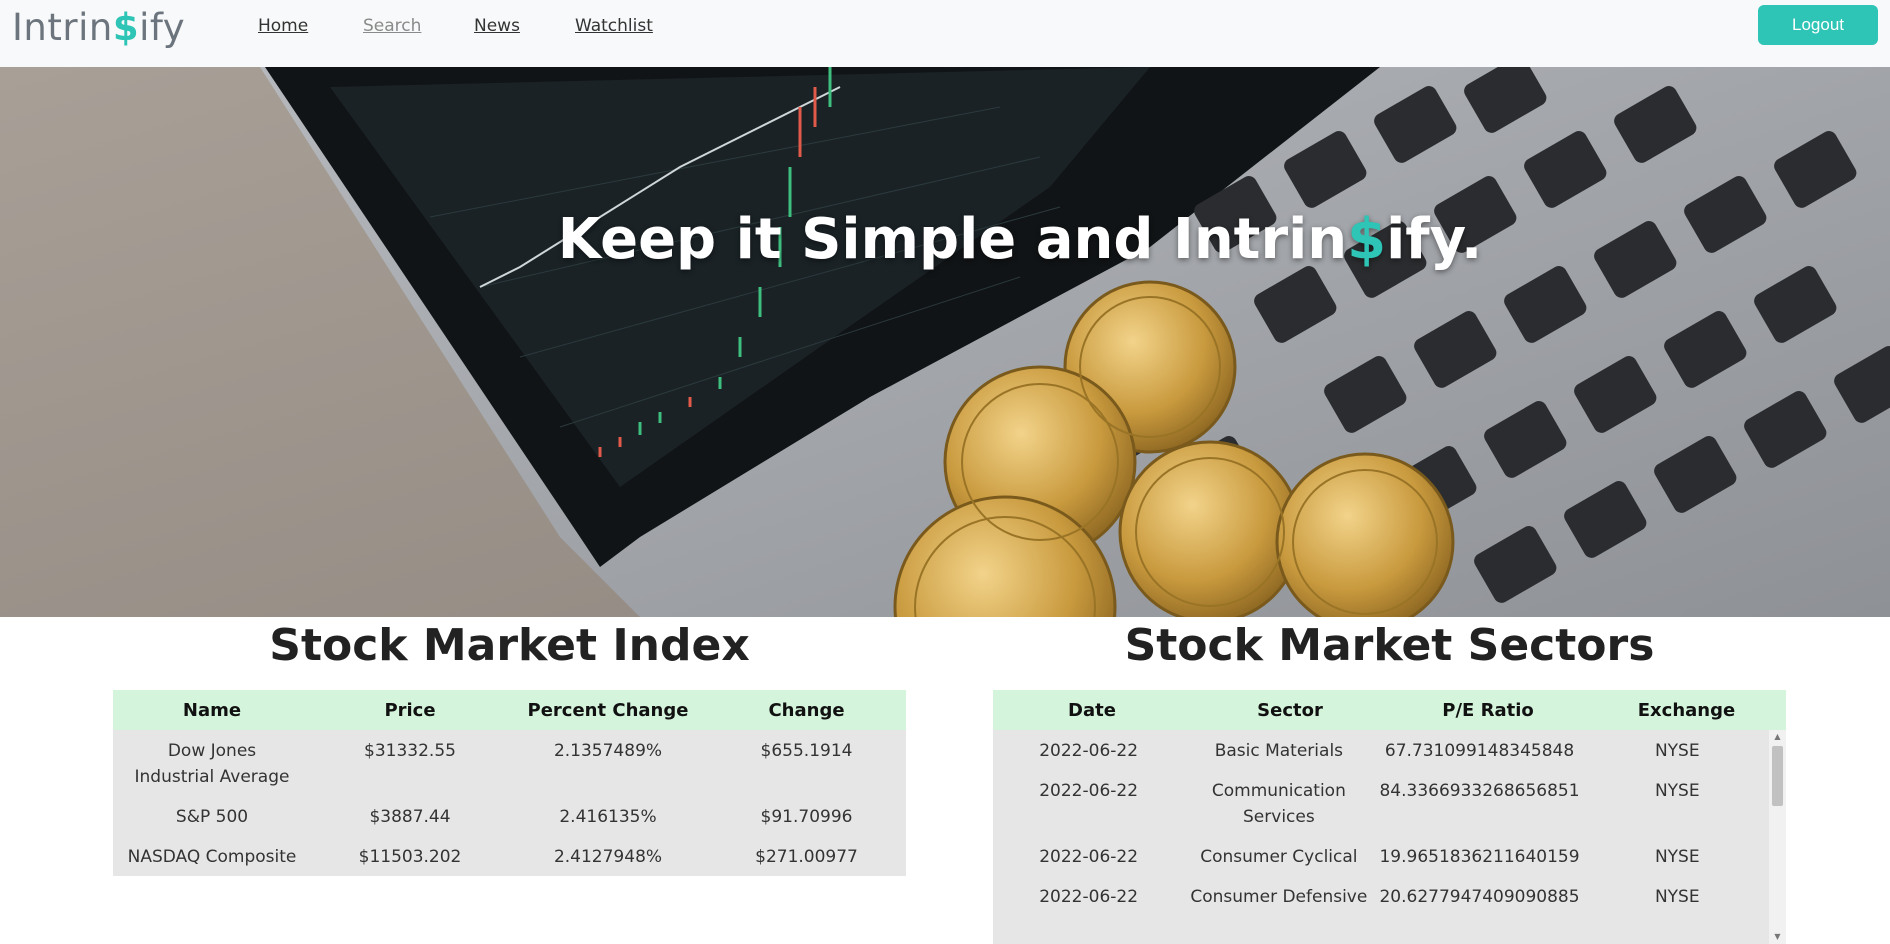 This screenshot has height=944, width=1890. What do you see at coordinates (1290, 710) in the screenshot?
I see `sectors-header-sector: Sector` at bounding box center [1290, 710].